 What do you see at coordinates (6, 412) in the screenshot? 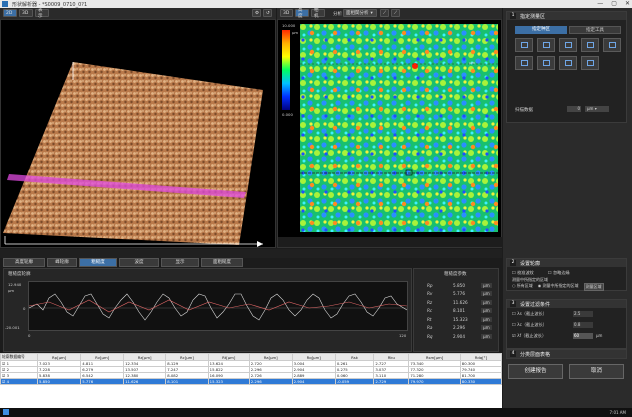
I see `start-icon` at bounding box center [6, 412].